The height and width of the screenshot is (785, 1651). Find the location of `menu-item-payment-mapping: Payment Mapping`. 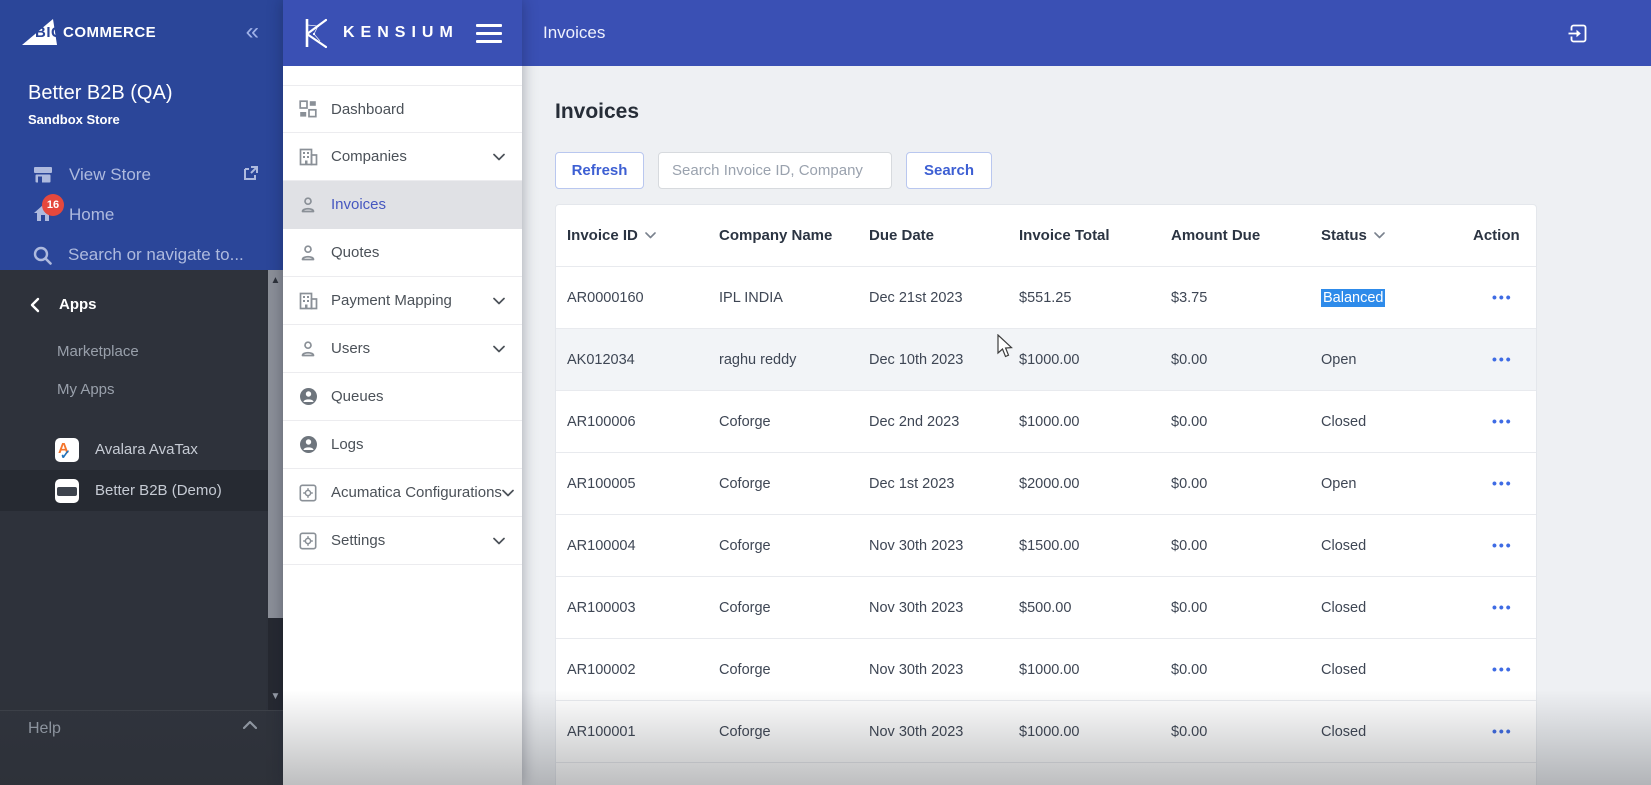

menu-item-payment-mapping: Payment Mapping is located at coordinates (402, 301).